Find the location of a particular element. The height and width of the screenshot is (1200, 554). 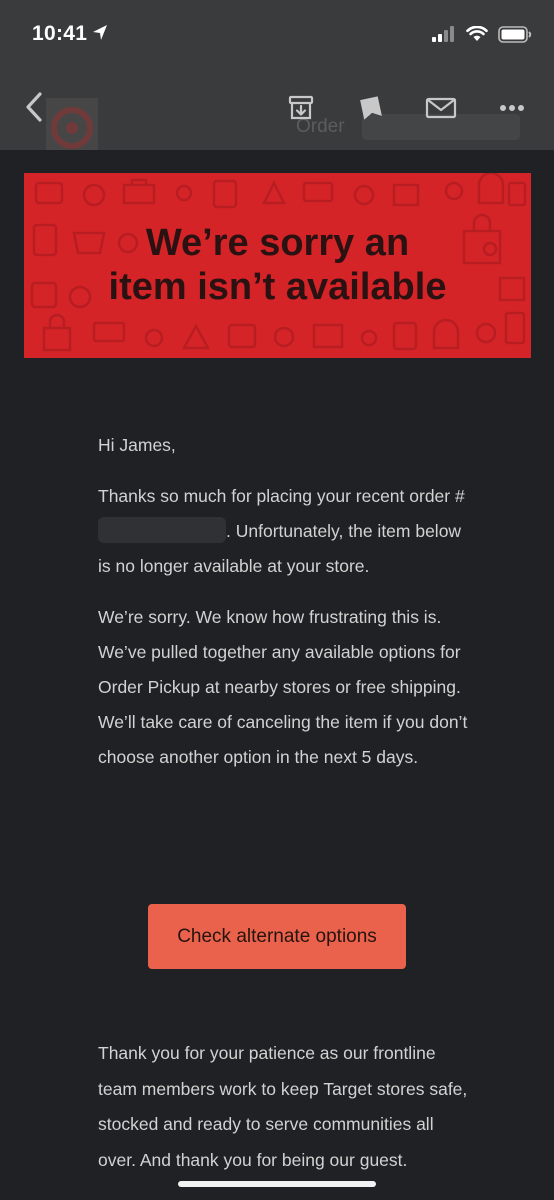

mail-icon is located at coordinates (441, 108).